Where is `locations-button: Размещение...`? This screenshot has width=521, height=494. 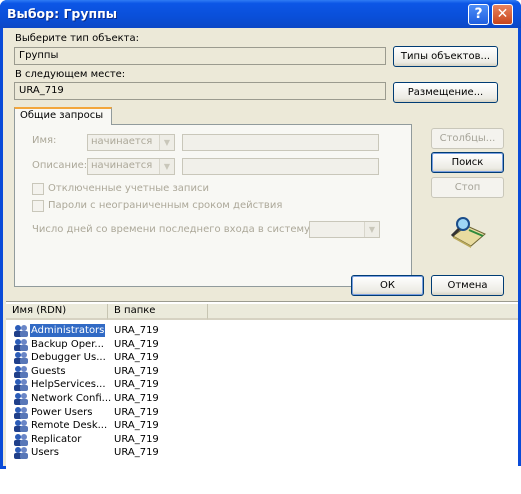
locations-button: Размещение... is located at coordinates (445, 92).